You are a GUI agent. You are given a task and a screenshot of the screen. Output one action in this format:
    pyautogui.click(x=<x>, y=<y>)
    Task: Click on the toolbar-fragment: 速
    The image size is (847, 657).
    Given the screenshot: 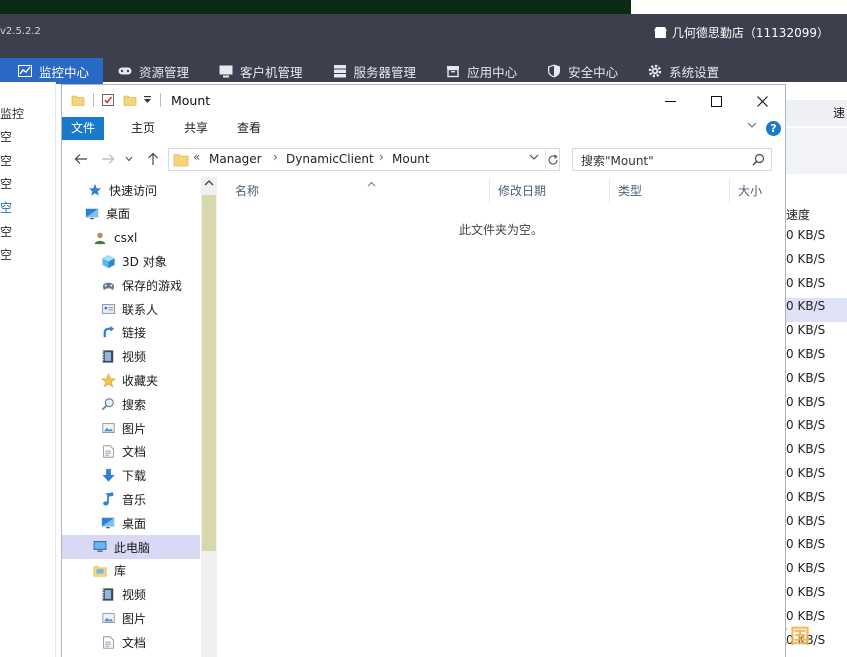 What is the action you would take?
    pyautogui.click(x=838, y=113)
    